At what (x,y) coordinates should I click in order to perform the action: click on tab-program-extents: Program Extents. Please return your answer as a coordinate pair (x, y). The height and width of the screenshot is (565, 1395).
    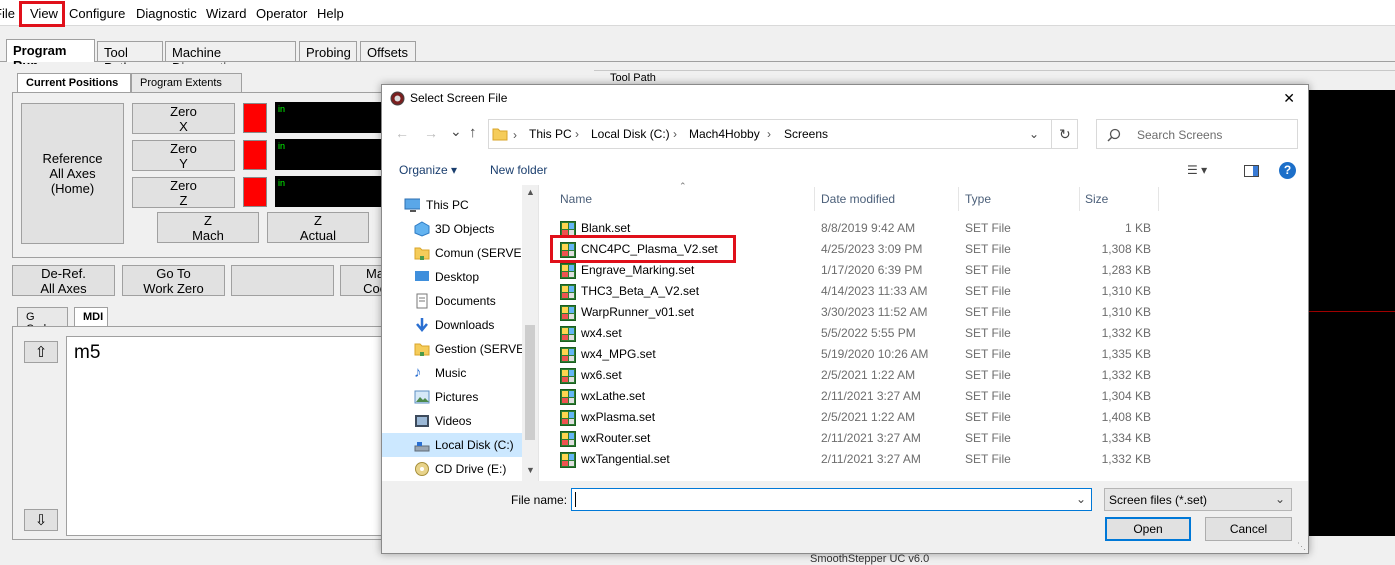
    Looking at the image, I should click on (186, 82).